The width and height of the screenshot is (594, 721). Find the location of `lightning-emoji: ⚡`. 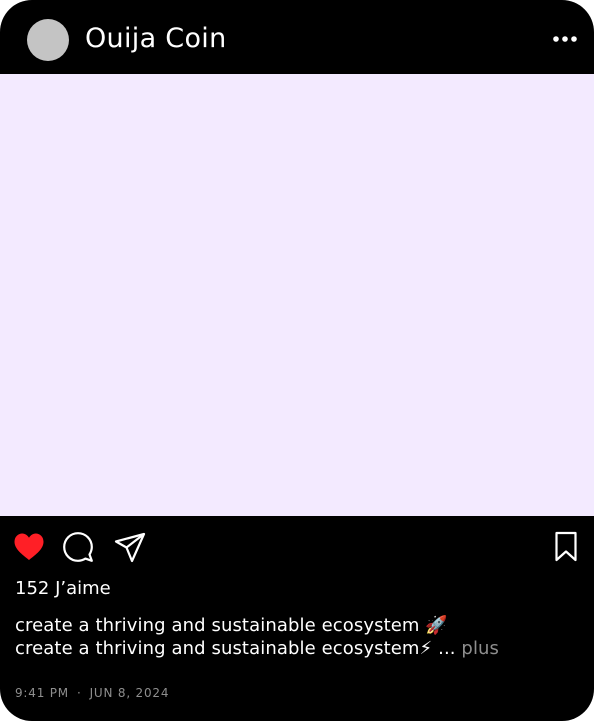

lightning-emoji: ⚡ is located at coordinates (426, 648).